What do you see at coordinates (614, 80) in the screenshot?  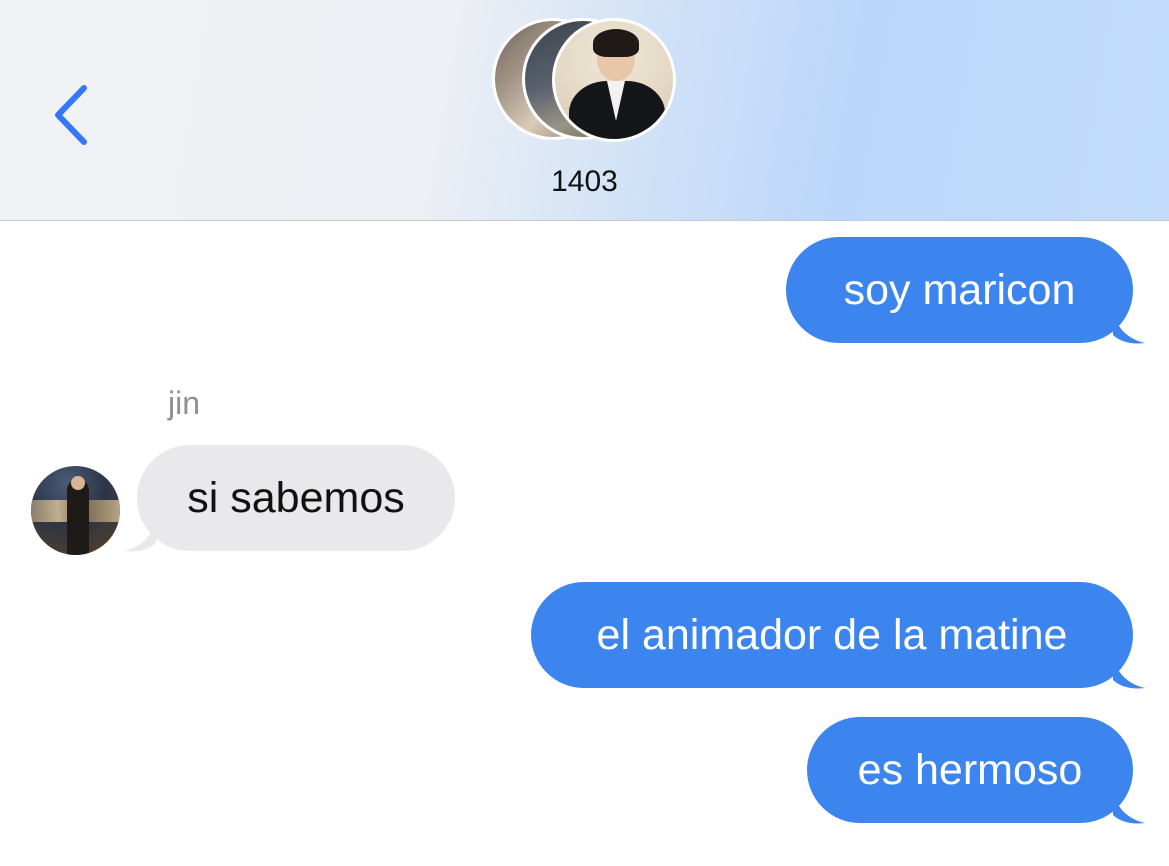 I see `group-member-avatar` at bounding box center [614, 80].